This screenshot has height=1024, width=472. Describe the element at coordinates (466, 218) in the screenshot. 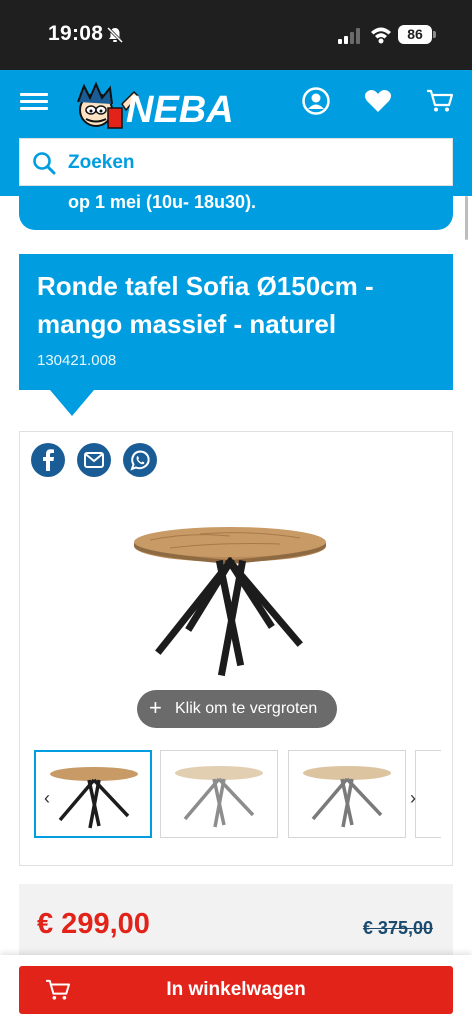

I see `scrollbar` at that location.